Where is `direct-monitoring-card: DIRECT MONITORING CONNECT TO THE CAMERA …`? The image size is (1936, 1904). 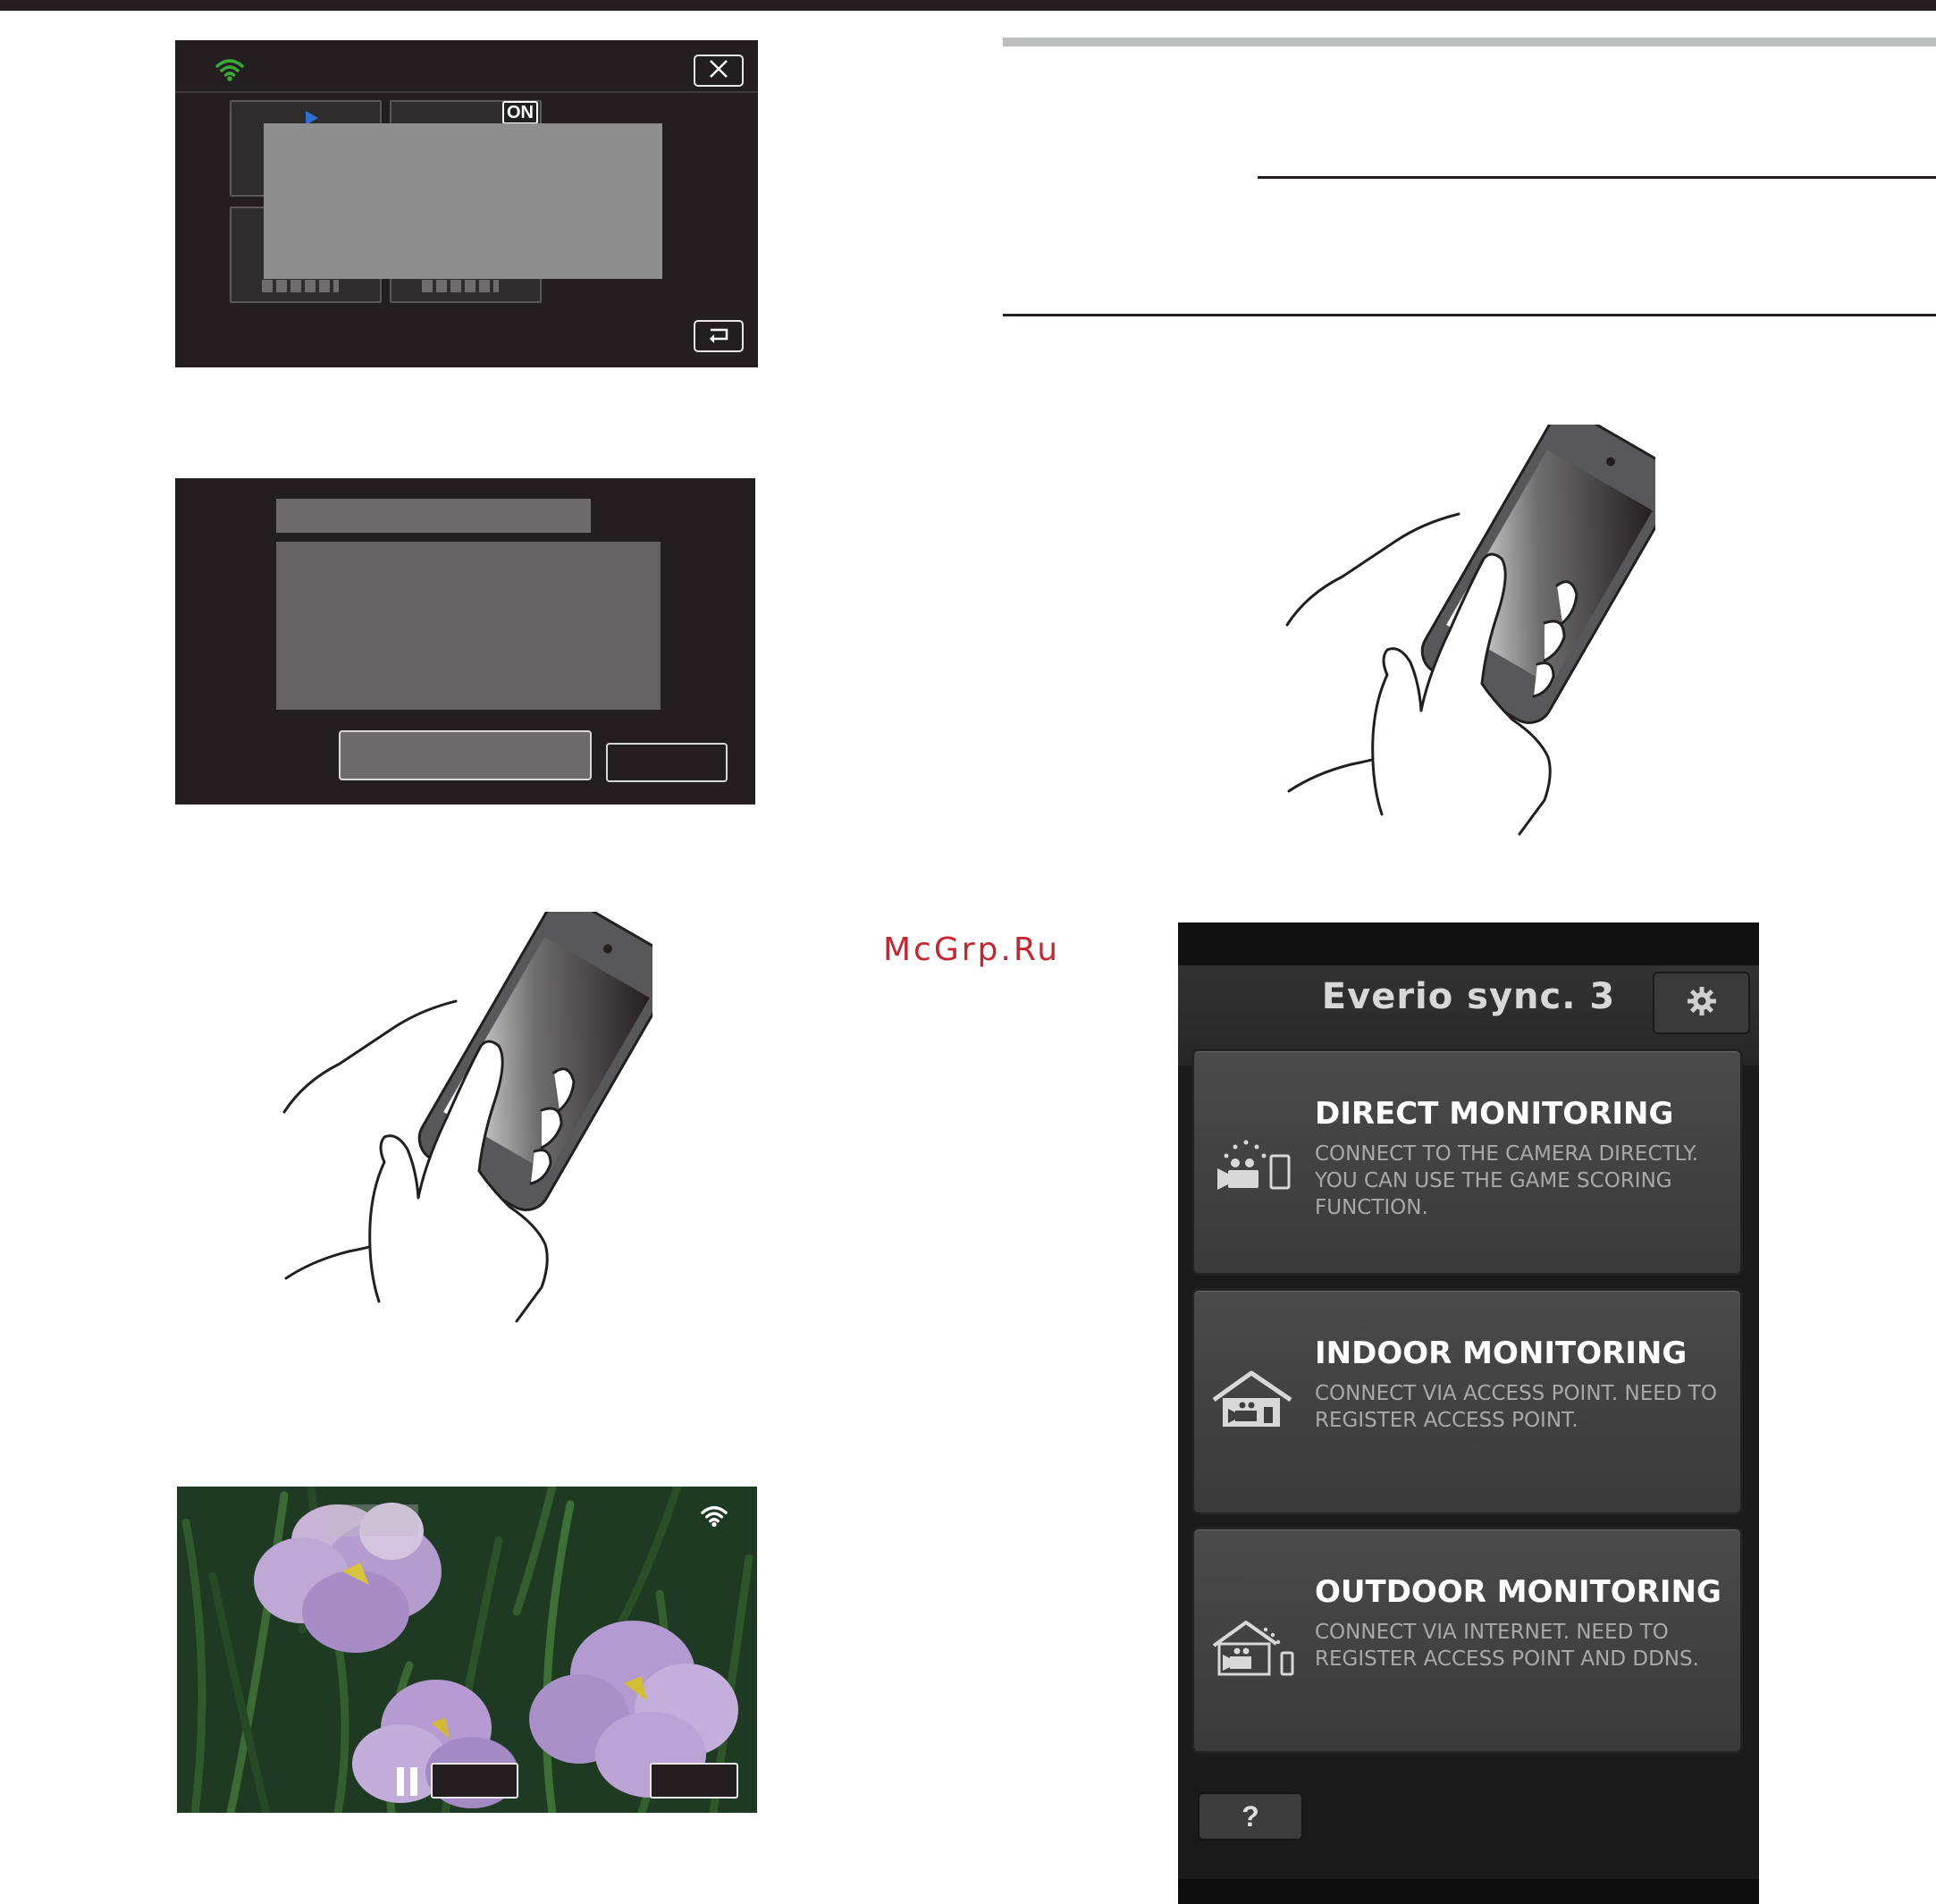
direct-monitoring-card: DIRECT MONITORING CONNECT TO THE CAMERA … is located at coordinates (1467, 1162).